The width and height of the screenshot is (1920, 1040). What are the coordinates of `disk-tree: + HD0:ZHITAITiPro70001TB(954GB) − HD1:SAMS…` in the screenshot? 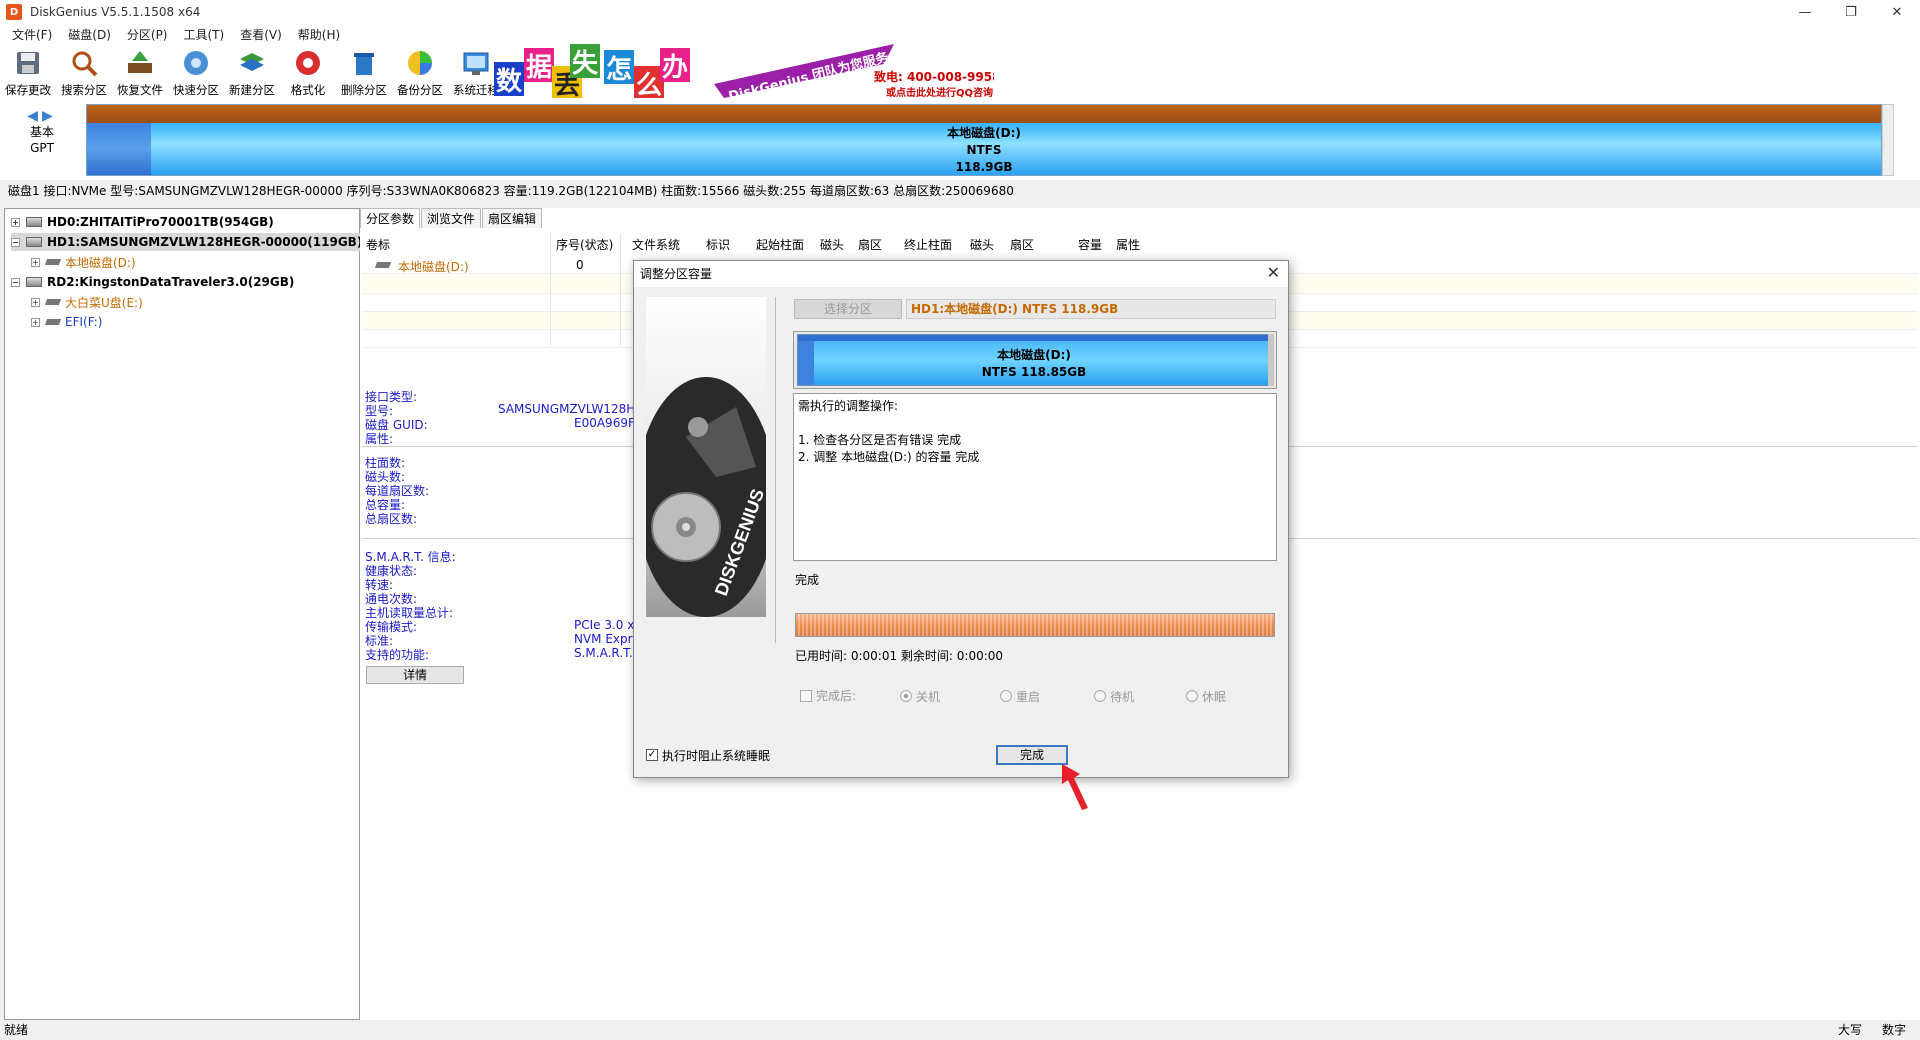 It's located at (183, 614).